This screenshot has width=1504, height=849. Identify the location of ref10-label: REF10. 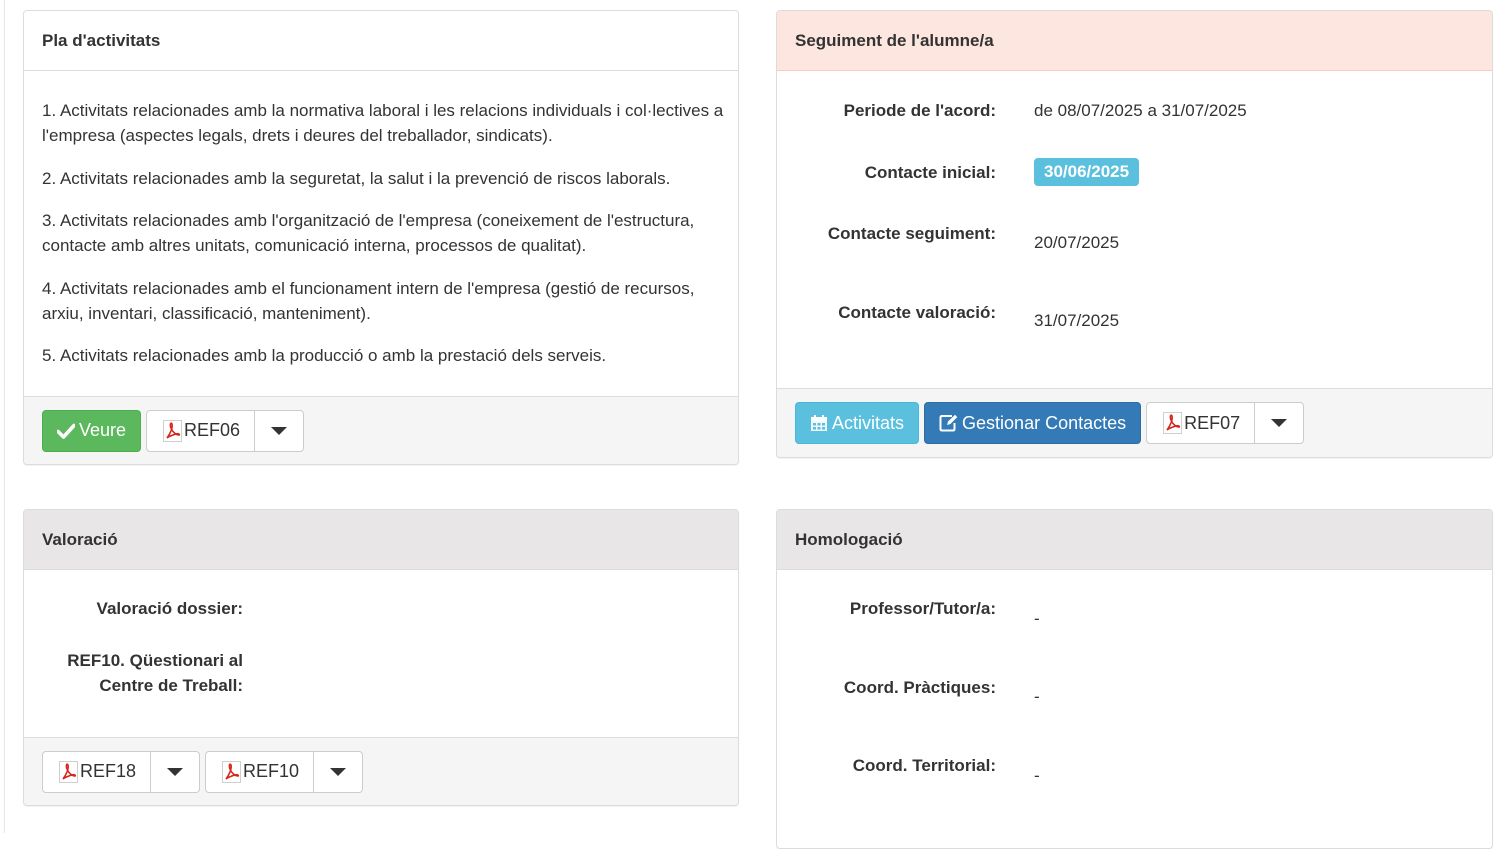
(271, 771).